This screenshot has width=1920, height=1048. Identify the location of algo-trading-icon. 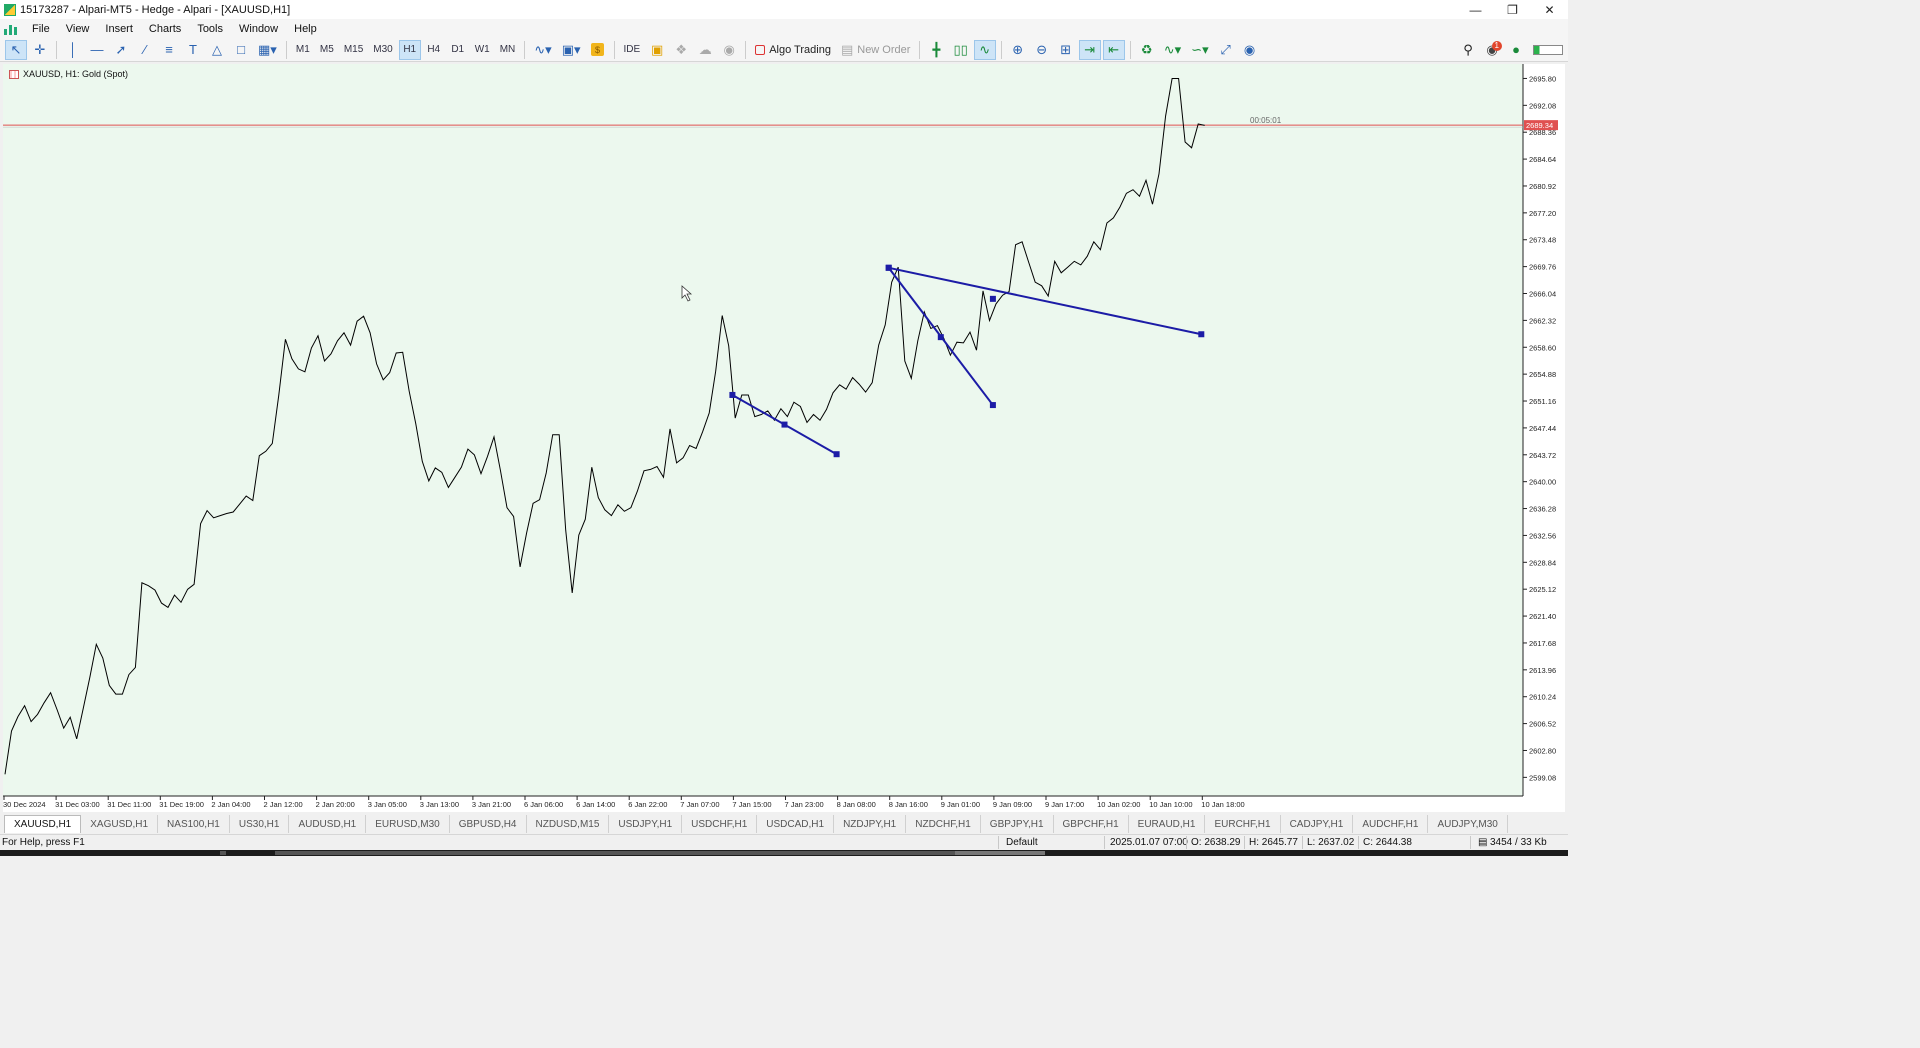
(760, 49).